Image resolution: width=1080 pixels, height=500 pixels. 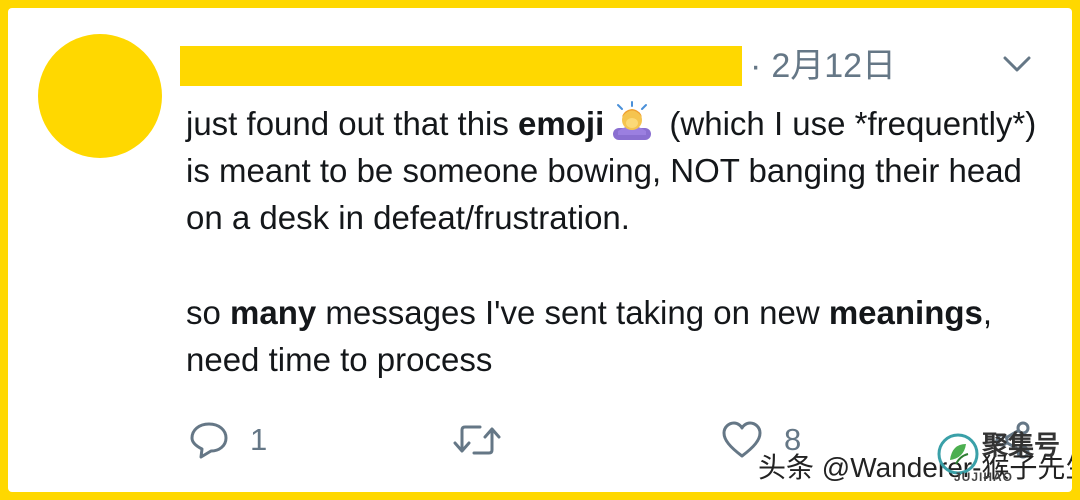 What do you see at coordinates (259, 439) in the screenshot?
I see `reply-count: 1` at bounding box center [259, 439].